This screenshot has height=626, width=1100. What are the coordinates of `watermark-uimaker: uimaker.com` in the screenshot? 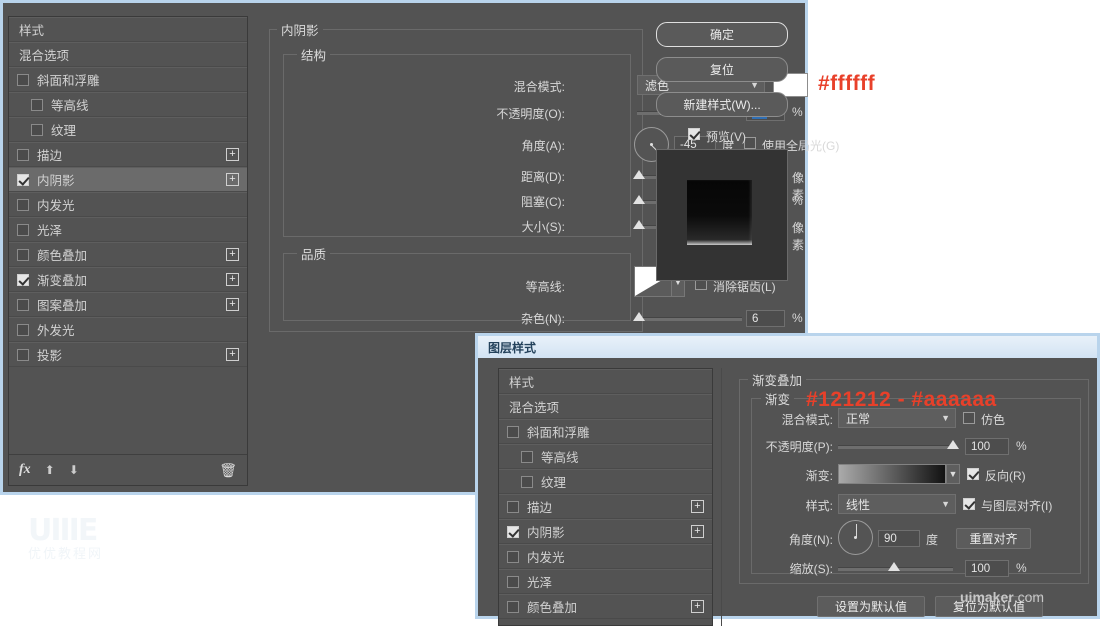 It's located at (1002, 597).